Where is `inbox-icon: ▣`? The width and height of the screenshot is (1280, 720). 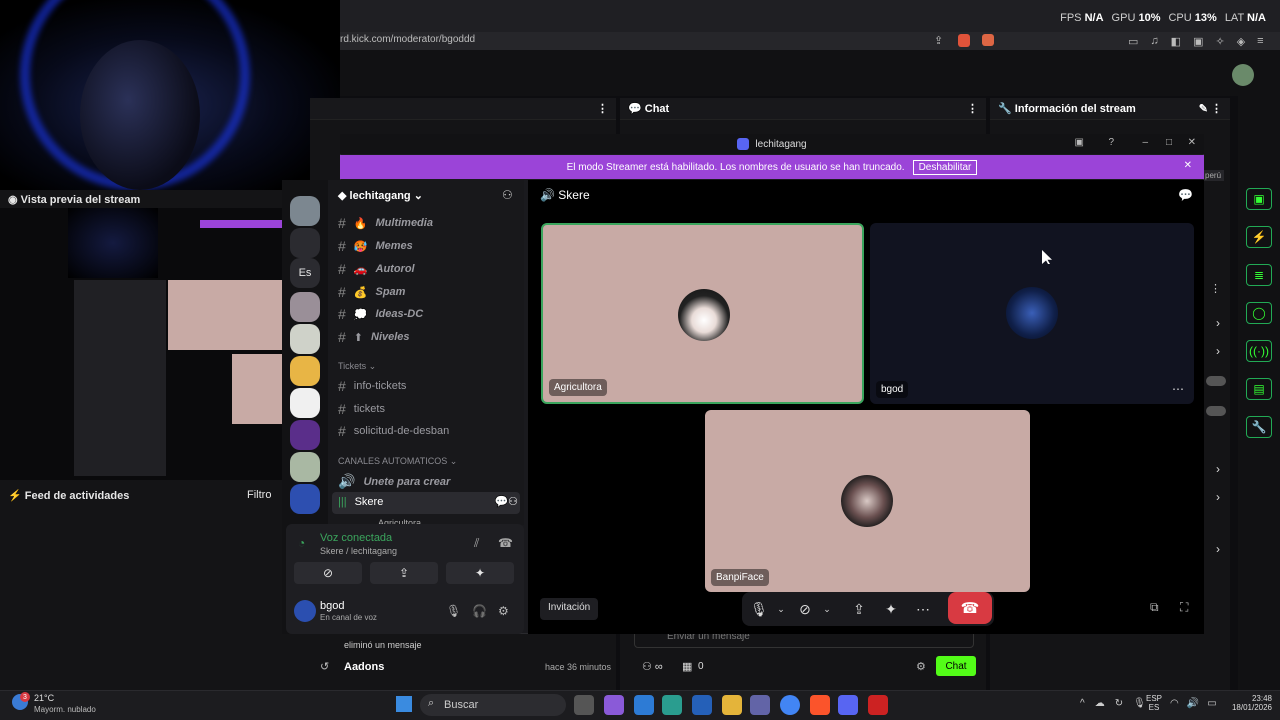 inbox-icon: ▣ is located at coordinates (1079, 142).